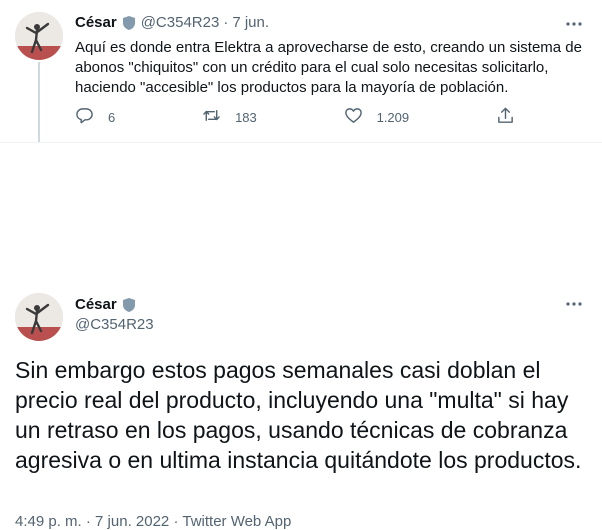  Describe the element at coordinates (246, 117) in the screenshot. I see `retweet-count: 183` at that location.